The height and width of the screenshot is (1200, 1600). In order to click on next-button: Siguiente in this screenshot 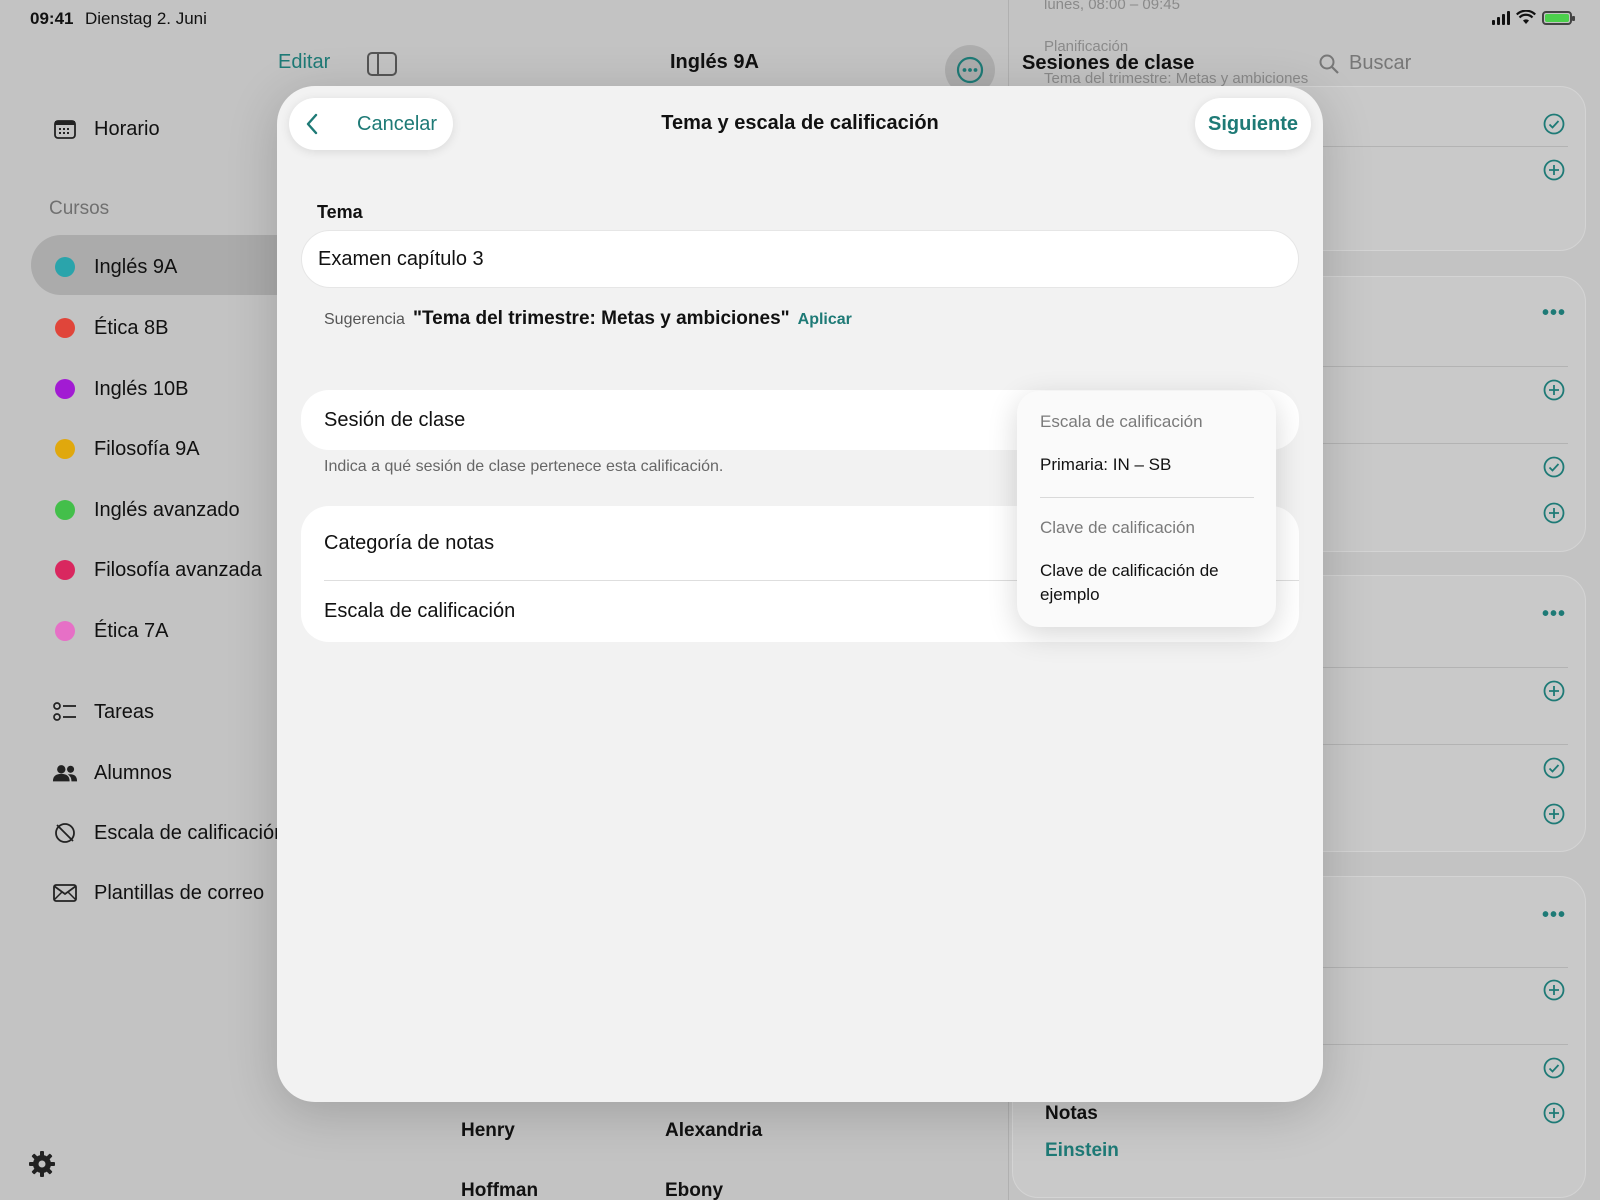, I will do `click(1253, 124)`.